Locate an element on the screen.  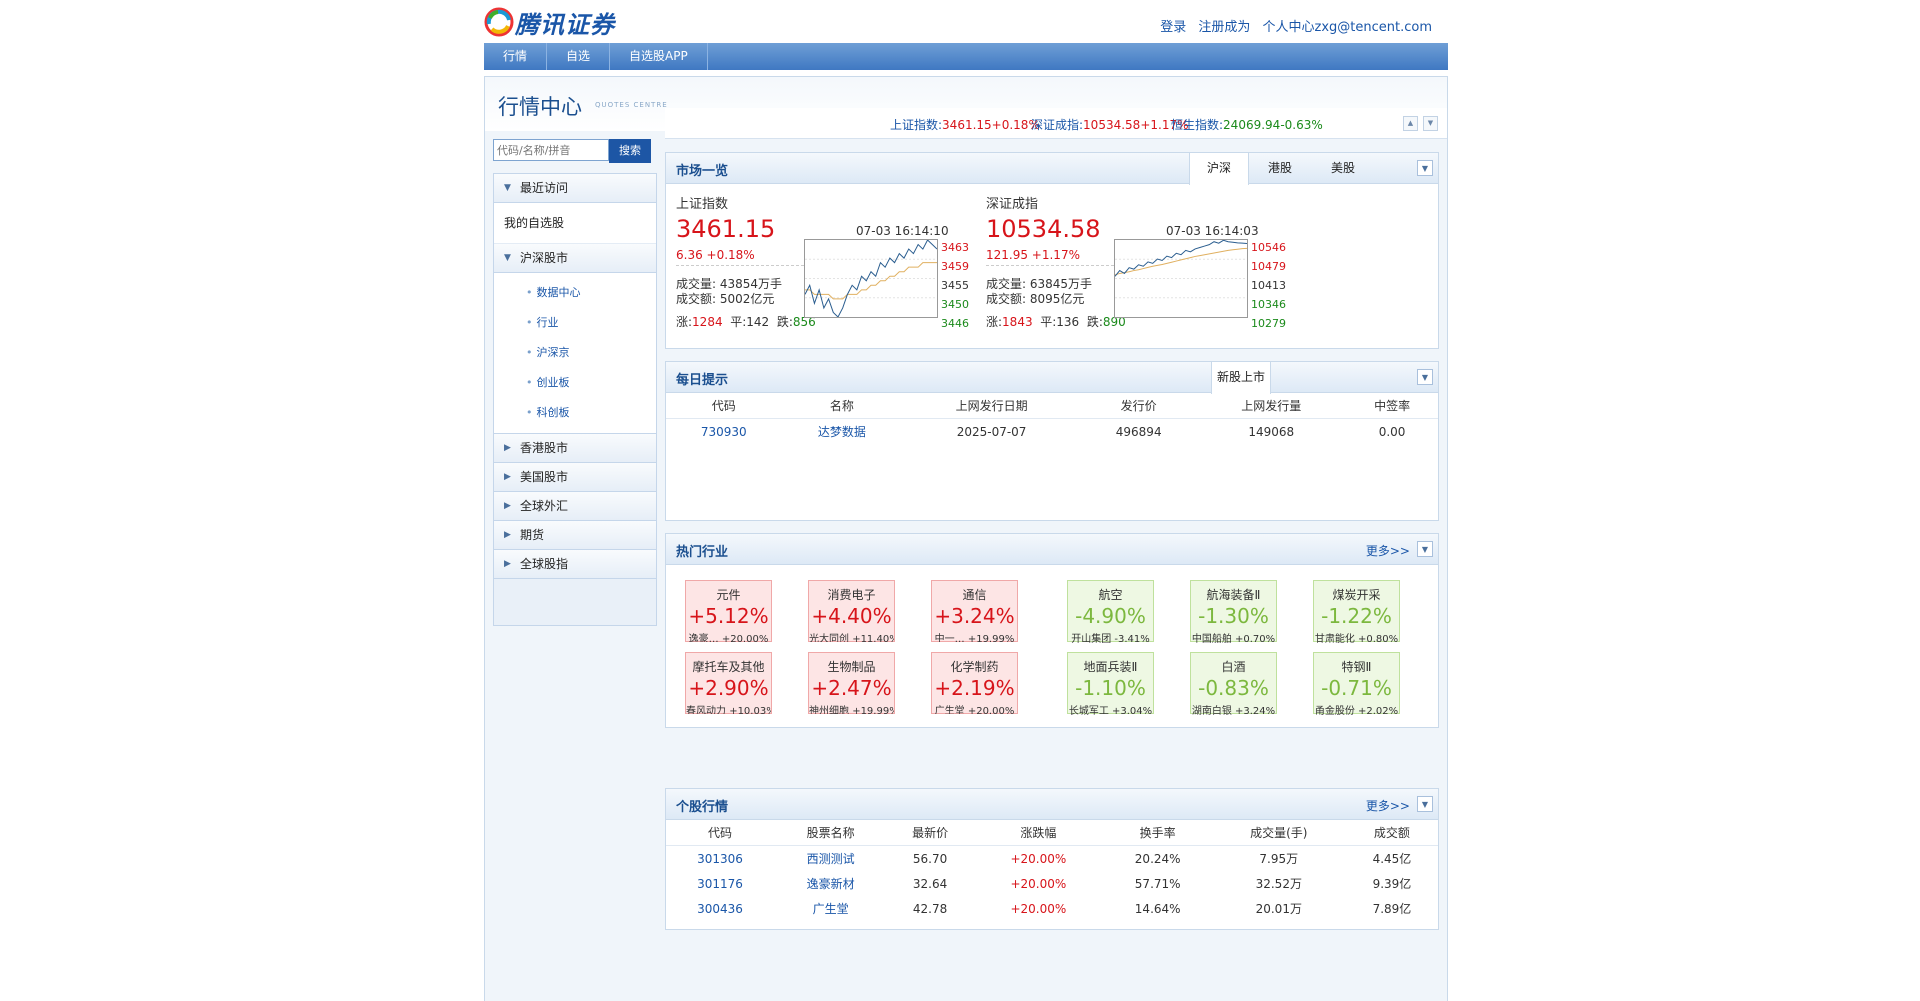
sector-tile: 煤炭开采 -1.22% 甘肃能化 +0.80% is located at coordinates (1356, 612).